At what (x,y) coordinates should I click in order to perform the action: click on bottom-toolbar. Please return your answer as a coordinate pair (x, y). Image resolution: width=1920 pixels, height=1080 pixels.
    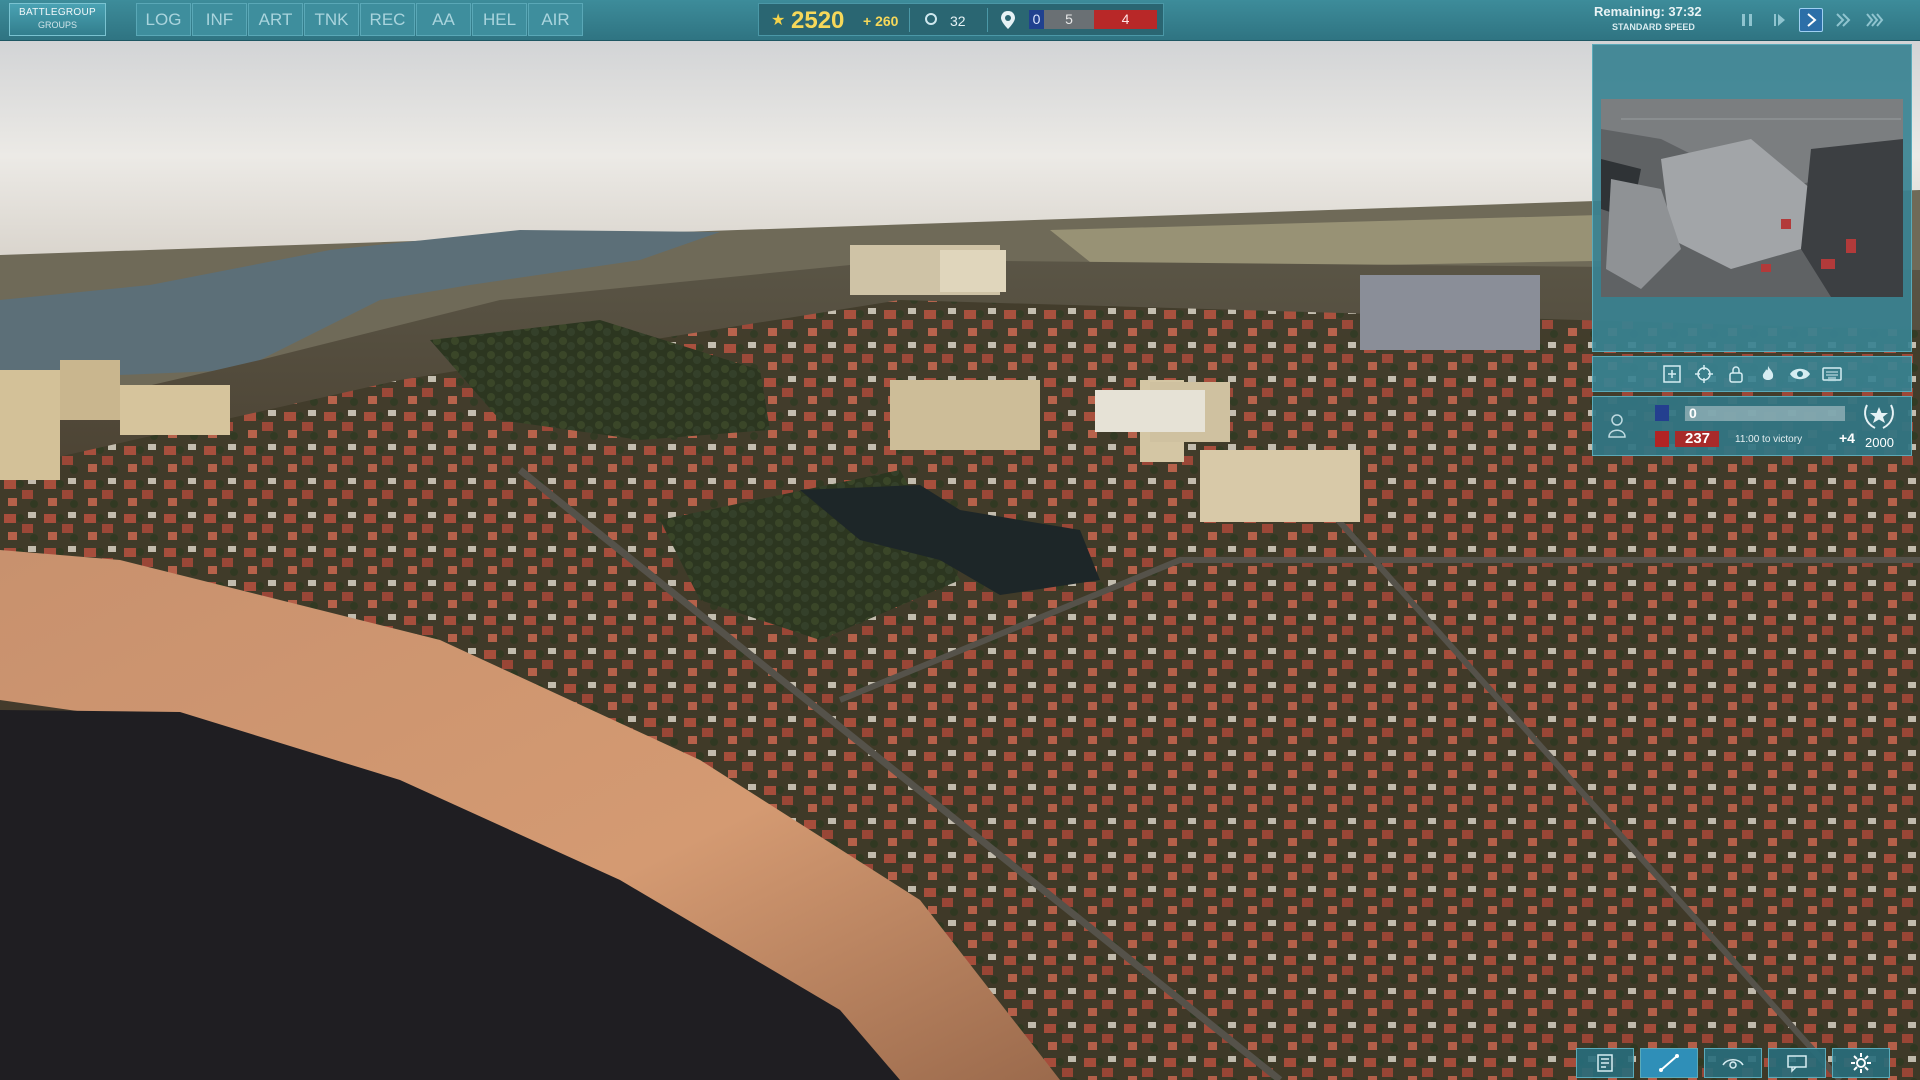
    Looking at the image, I should click on (1730, 1063).